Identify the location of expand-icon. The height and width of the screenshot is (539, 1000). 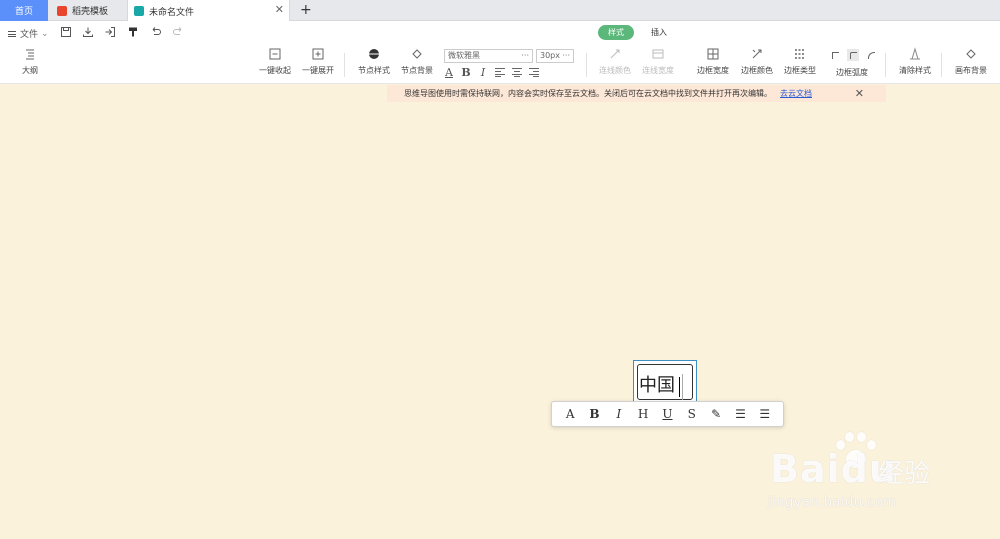
(318, 54).